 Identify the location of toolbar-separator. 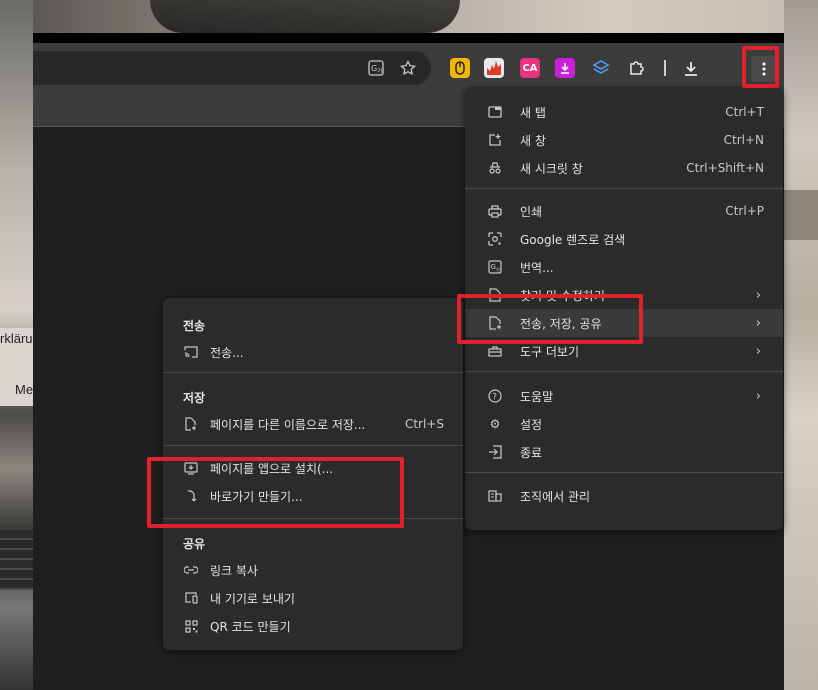
(665, 68).